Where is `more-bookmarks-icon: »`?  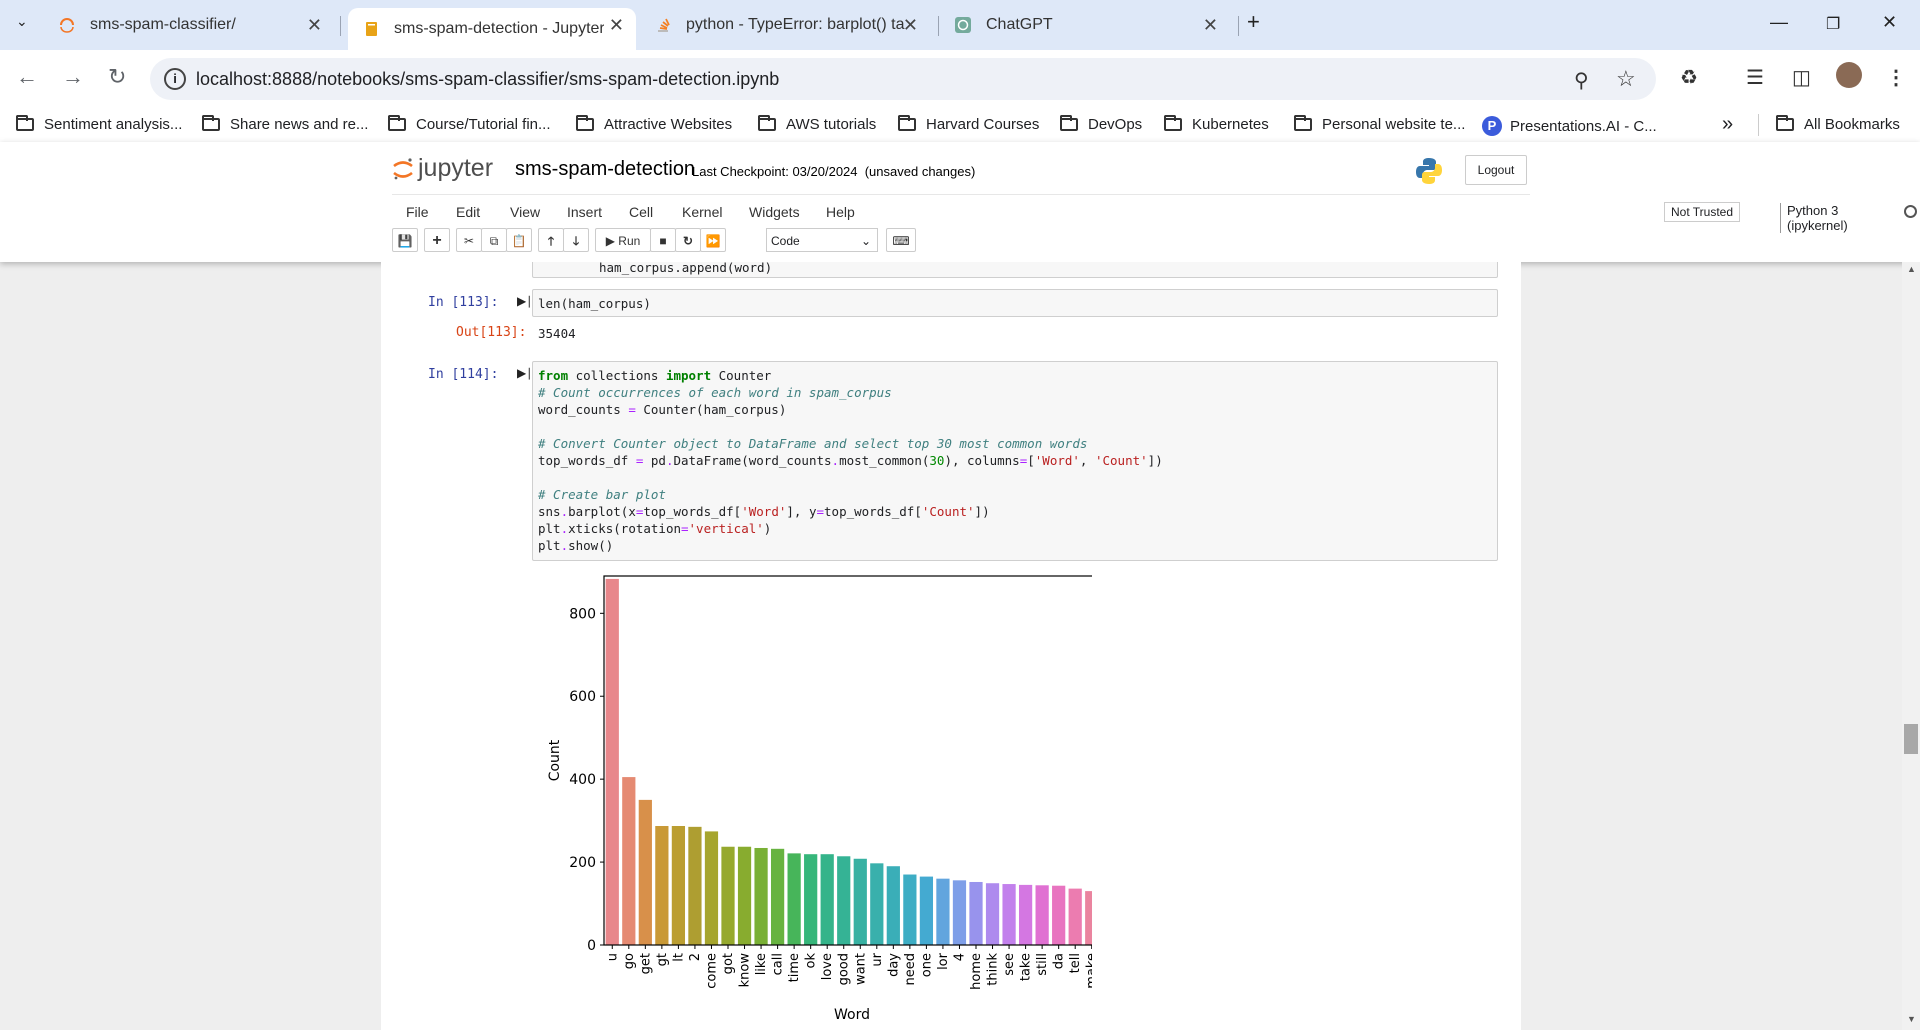 more-bookmarks-icon: » is located at coordinates (1727, 124).